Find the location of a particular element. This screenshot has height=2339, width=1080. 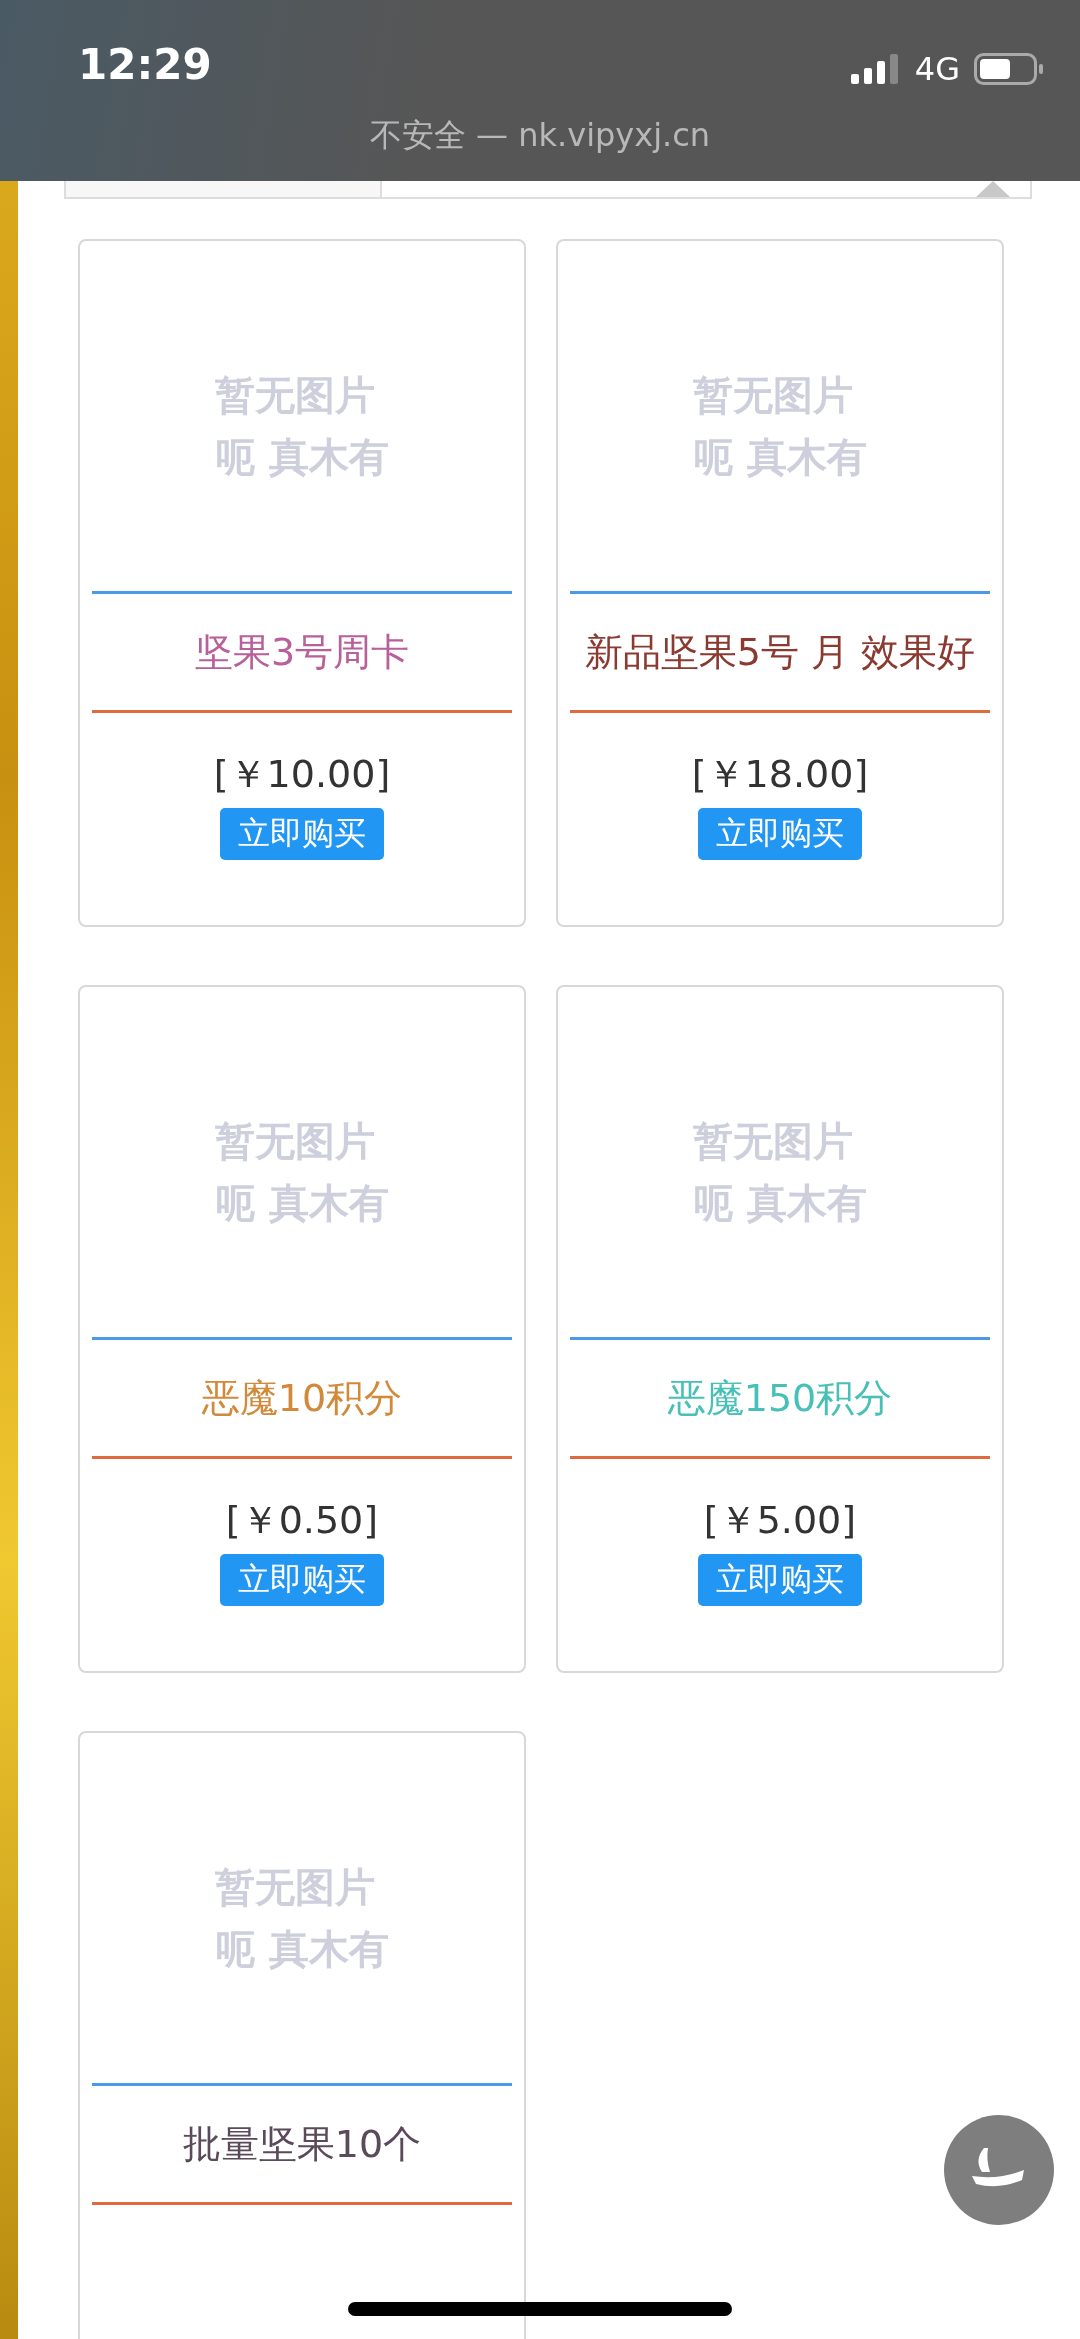

network-label: 4G is located at coordinates (937, 69).